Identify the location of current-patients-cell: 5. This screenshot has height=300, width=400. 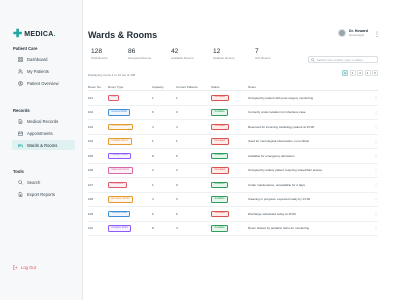
(177, 155).